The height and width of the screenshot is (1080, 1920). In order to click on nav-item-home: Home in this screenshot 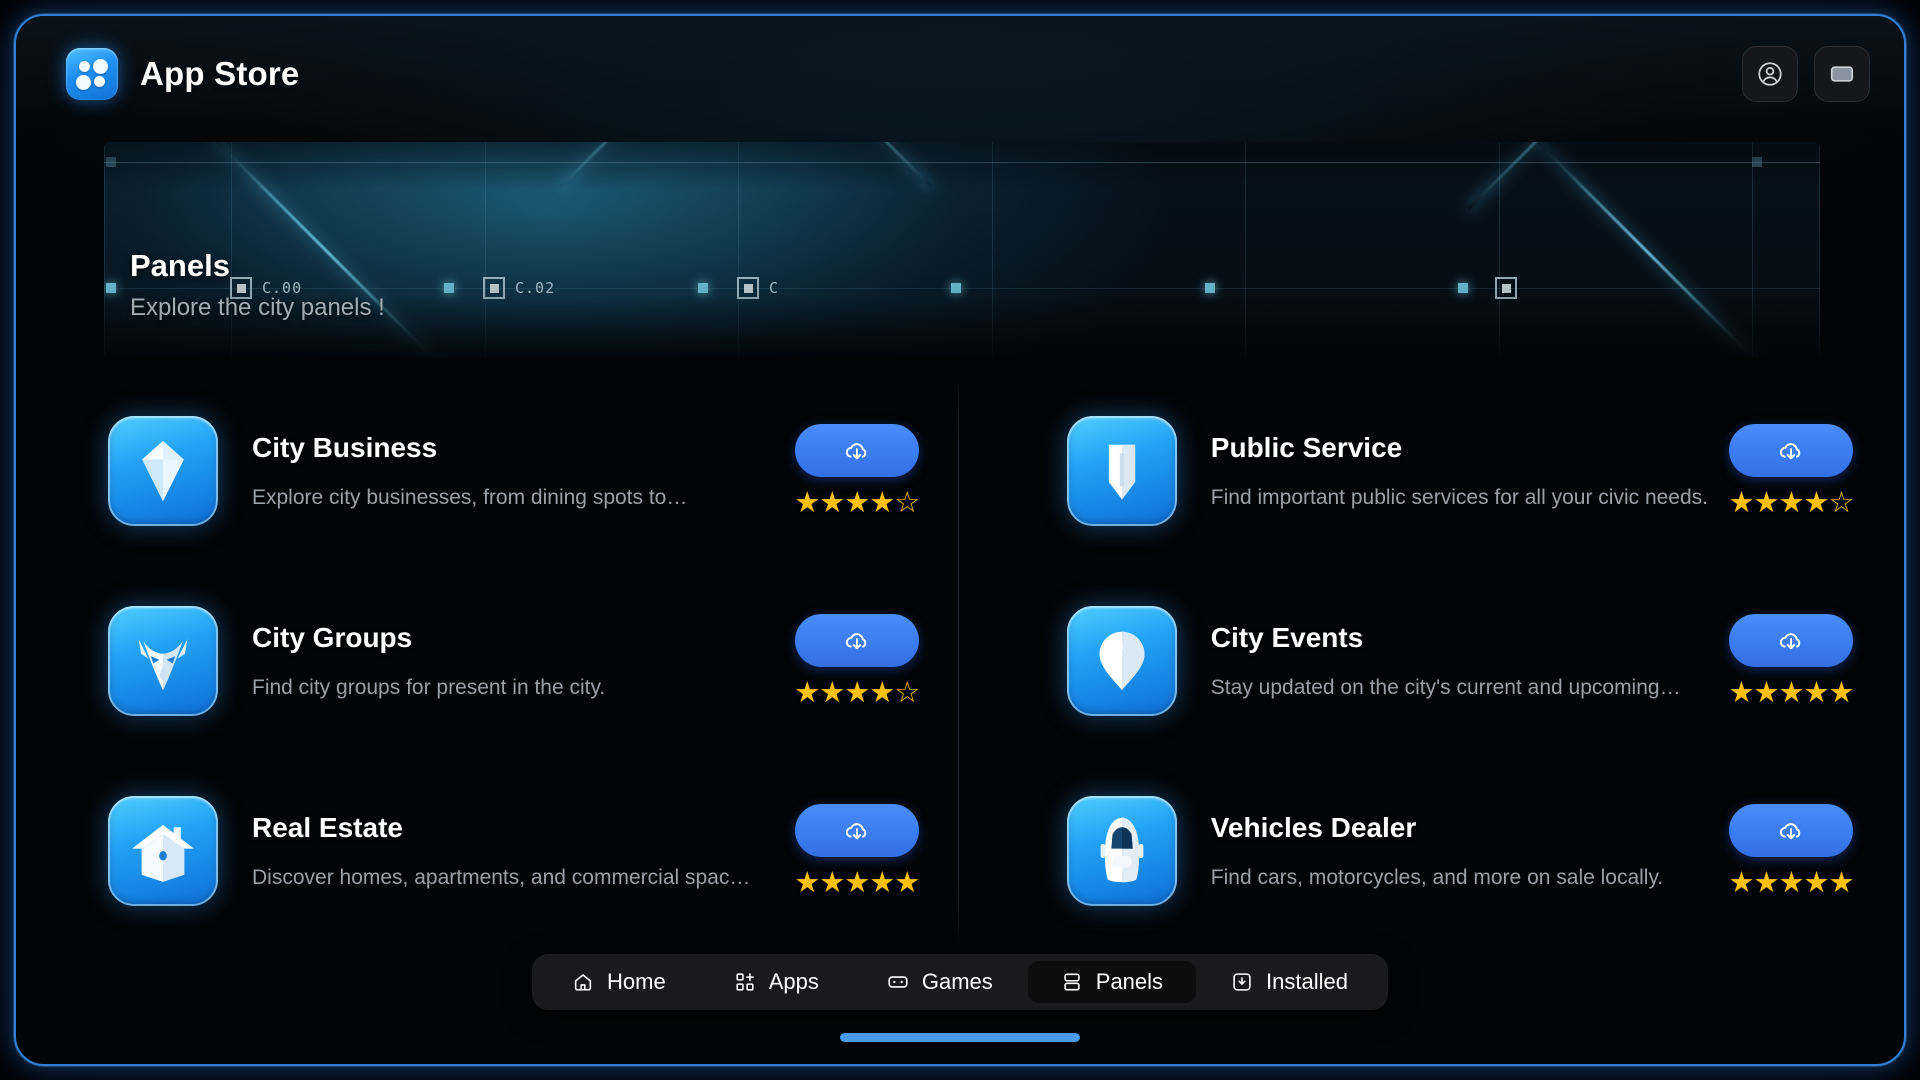, I will do `click(619, 982)`.